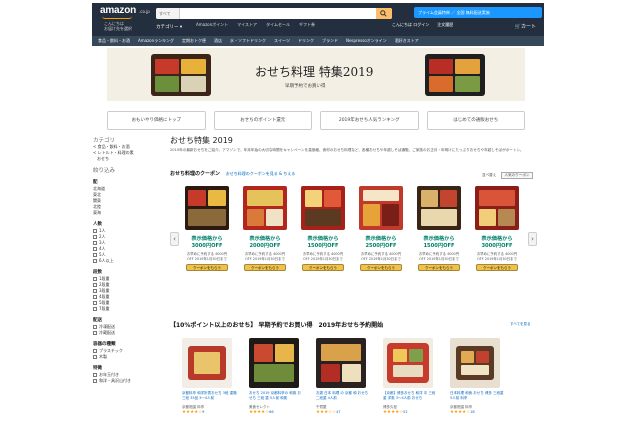  What do you see at coordinates (410, 398) in the screenshot?
I see `product-title: 【京都】博多おせち 和洋 中 三段重 洋風 3〜4人前 おせち` at bounding box center [410, 398].